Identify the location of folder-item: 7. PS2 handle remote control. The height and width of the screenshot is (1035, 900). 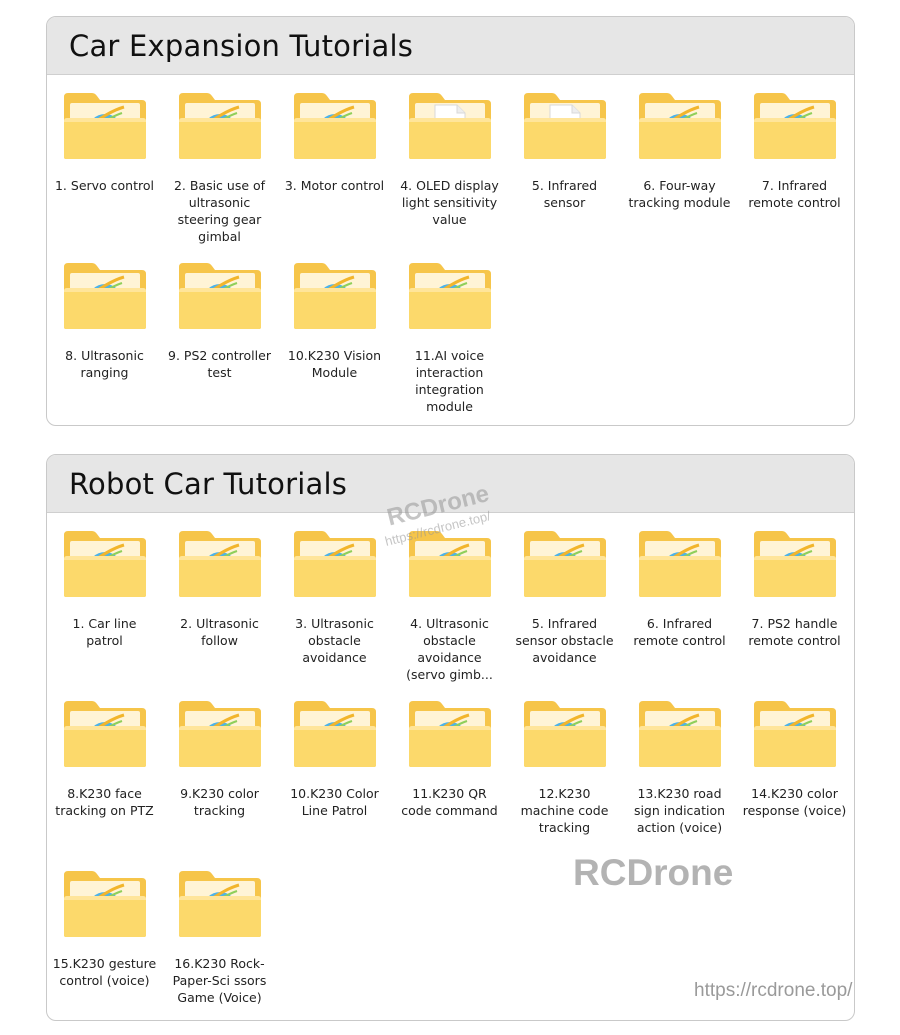
(794, 614).